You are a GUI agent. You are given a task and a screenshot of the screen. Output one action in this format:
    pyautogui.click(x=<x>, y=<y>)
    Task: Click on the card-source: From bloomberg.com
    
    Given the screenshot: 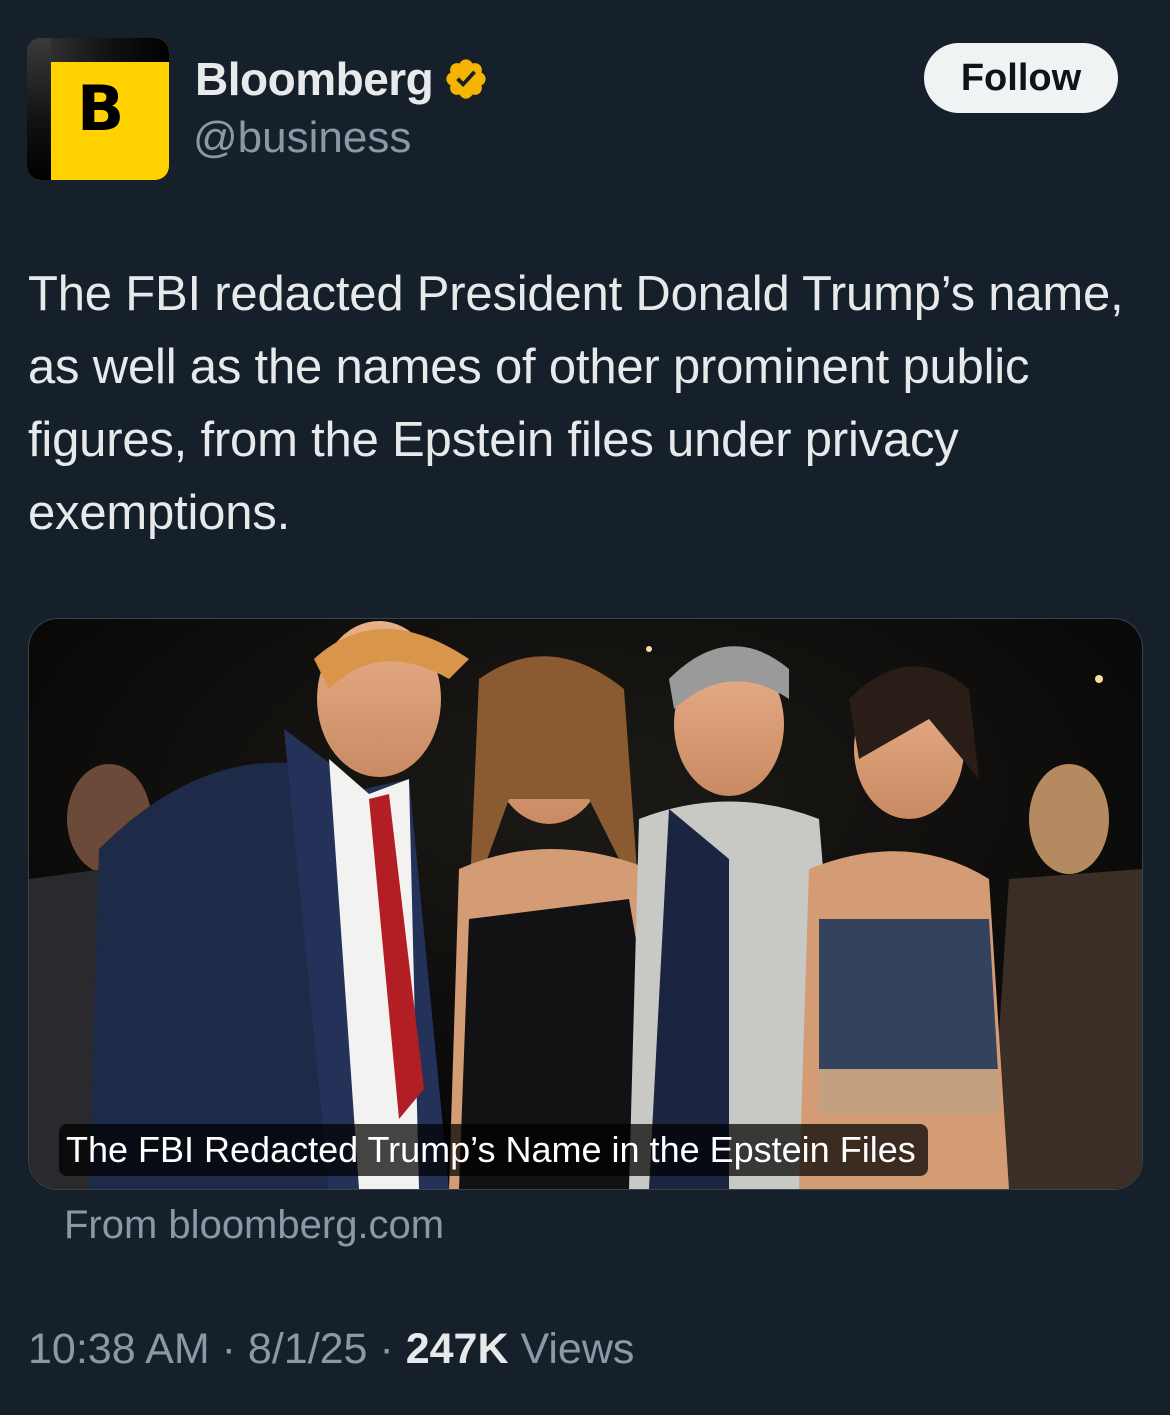 What is the action you would take?
    pyautogui.click(x=254, y=1225)
    